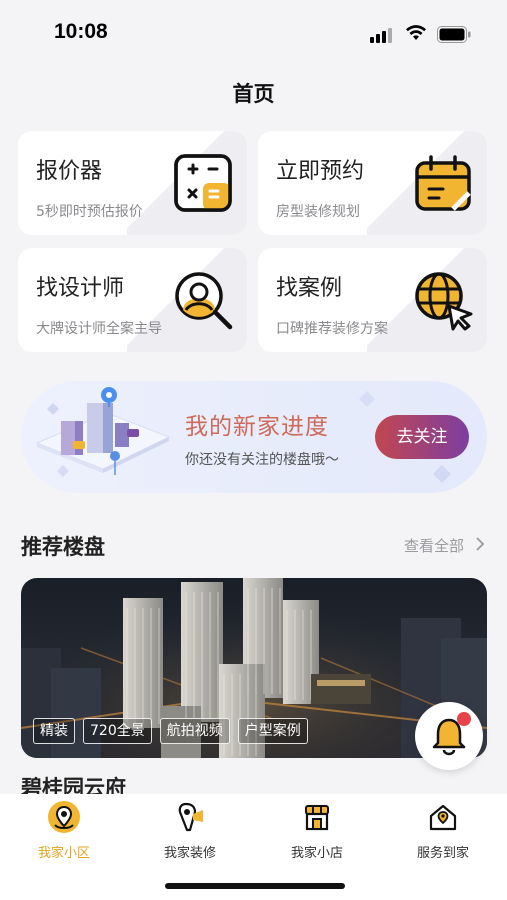 This screenshot has height=900, width=507. Describe the element at coordinates (449, 736) in the screenshot. I see `notification-button` at that location.